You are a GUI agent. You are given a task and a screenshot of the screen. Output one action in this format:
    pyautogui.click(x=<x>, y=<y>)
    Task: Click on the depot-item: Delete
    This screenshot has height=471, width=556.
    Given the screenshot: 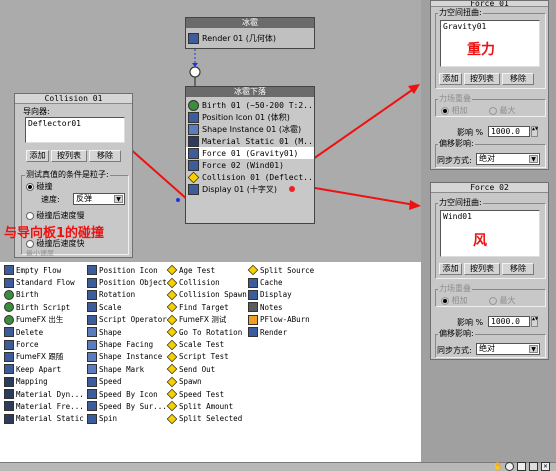 What is the action you would take?
    pyautogui.click(x=43, y=332)
    